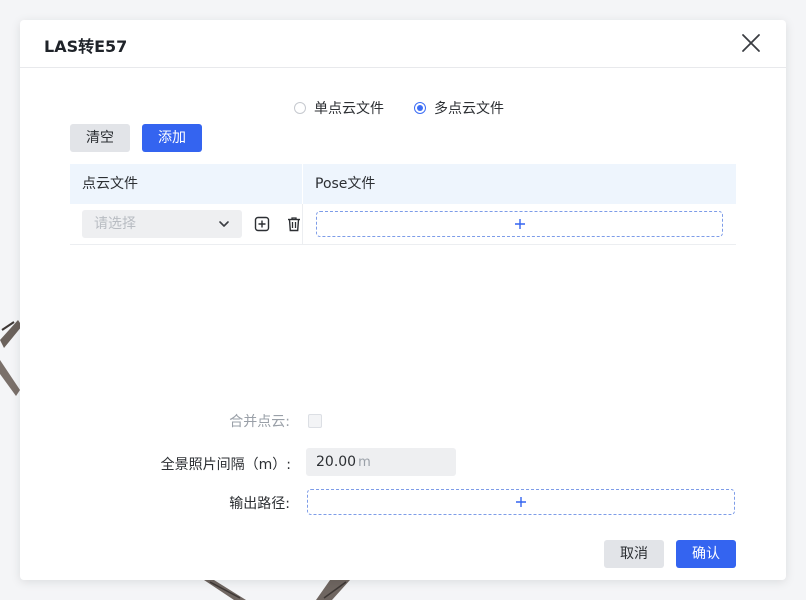 Image resolution: width=806 pixels, height=600 pixels. I want to click on add-row-button, so click(262, 224).